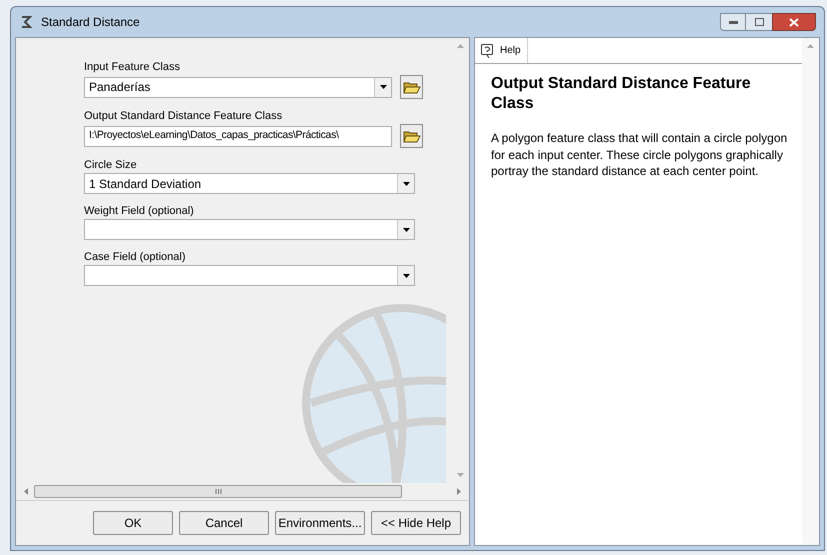 The image size is (827, 555). I want to click on field-label: Case Field (optional), so click(135, 257).